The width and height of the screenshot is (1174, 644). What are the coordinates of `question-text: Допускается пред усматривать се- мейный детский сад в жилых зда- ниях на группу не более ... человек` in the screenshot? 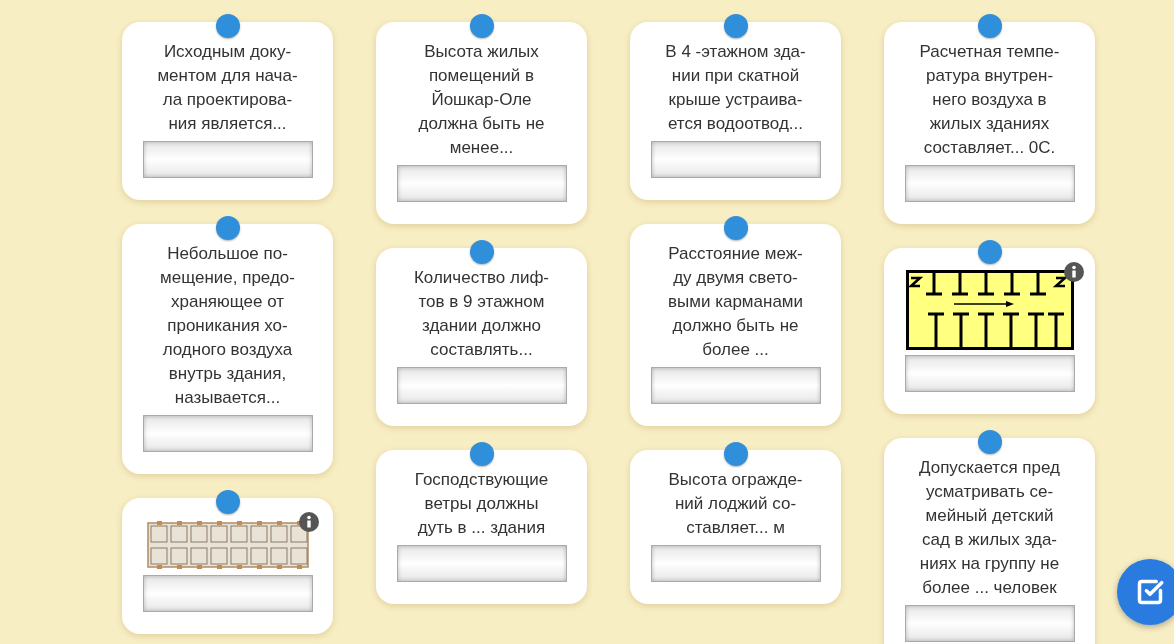 It's located at (989, 528).